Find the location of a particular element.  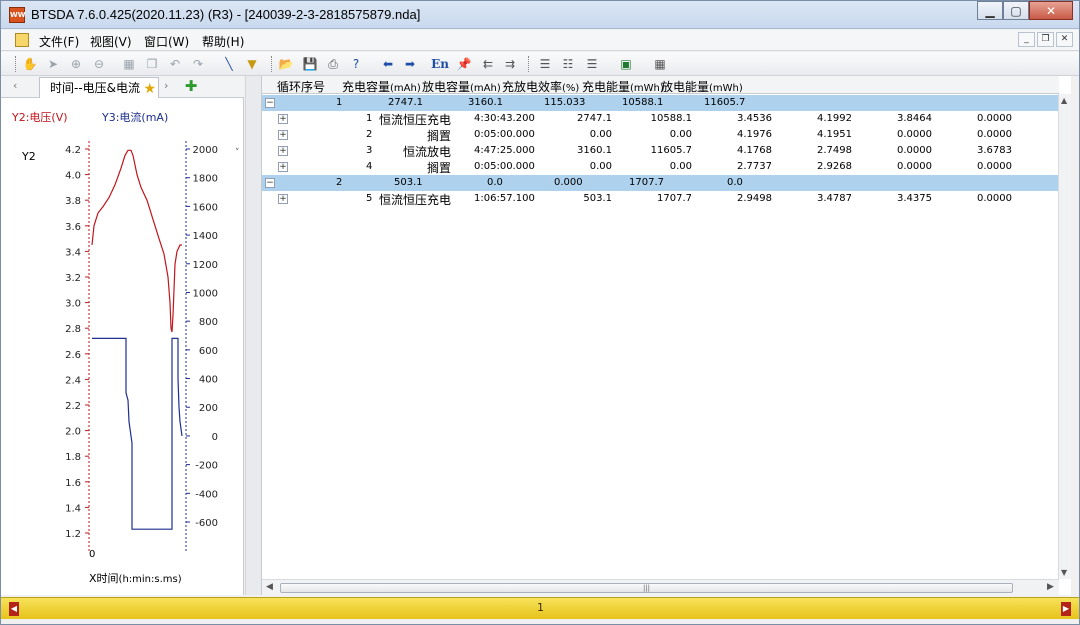

header-efficiency: 充放电效率(%) is located at coordinates (540, 86).